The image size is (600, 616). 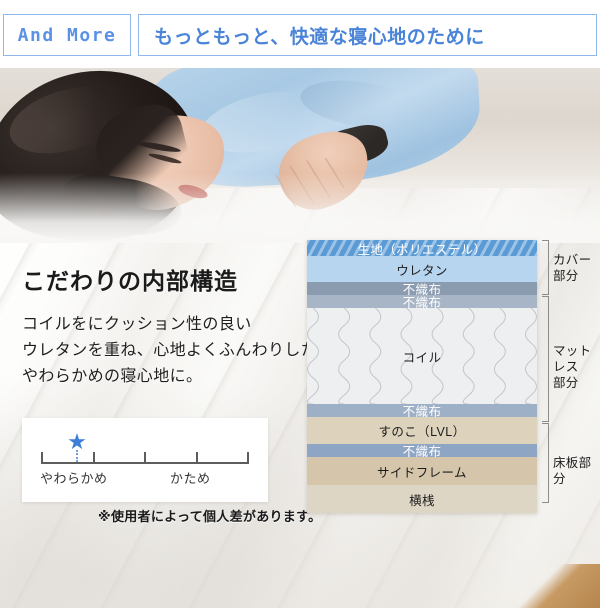 I want to click on diagram-layer: コイル, so click(x=422, y=356).